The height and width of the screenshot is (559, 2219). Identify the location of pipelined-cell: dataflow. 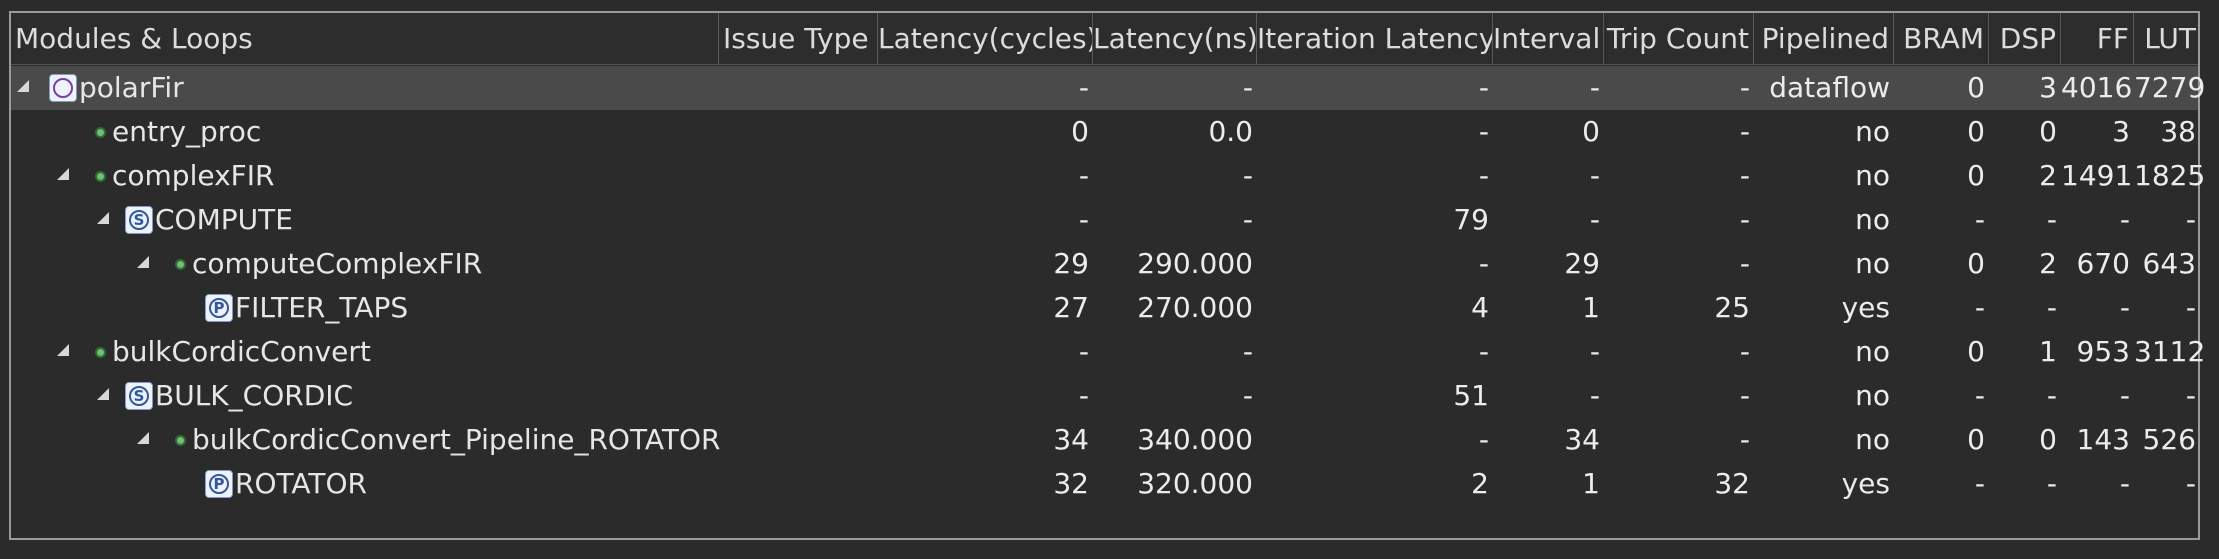
(1829, 87).